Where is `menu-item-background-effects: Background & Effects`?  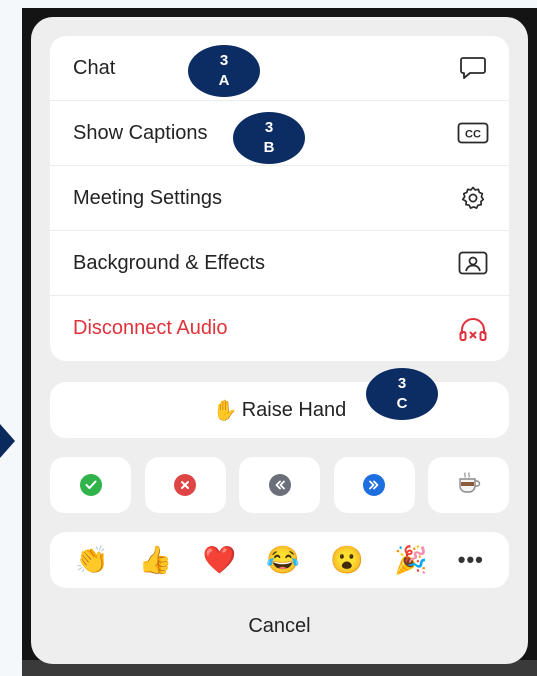 menu-item-background-effects: Background & Effects is located at coordinates (279, 263).